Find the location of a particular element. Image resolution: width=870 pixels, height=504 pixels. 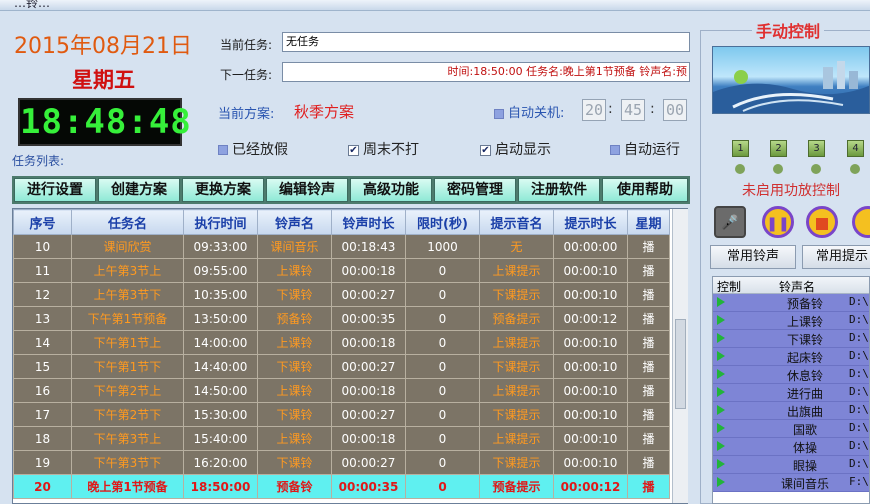

table-cell: 13:50:00 is located at coordinates (220, 318).